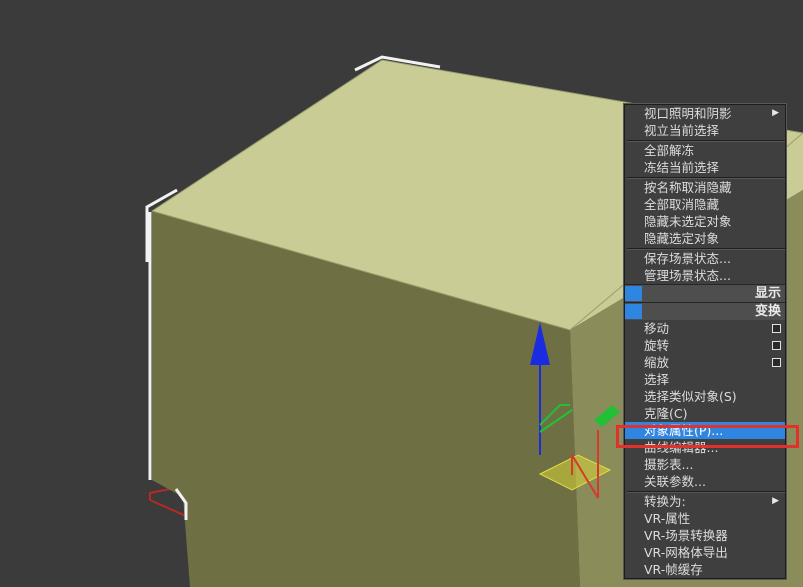  I want to click on quad-header-display: 显示, so click(705, 293).